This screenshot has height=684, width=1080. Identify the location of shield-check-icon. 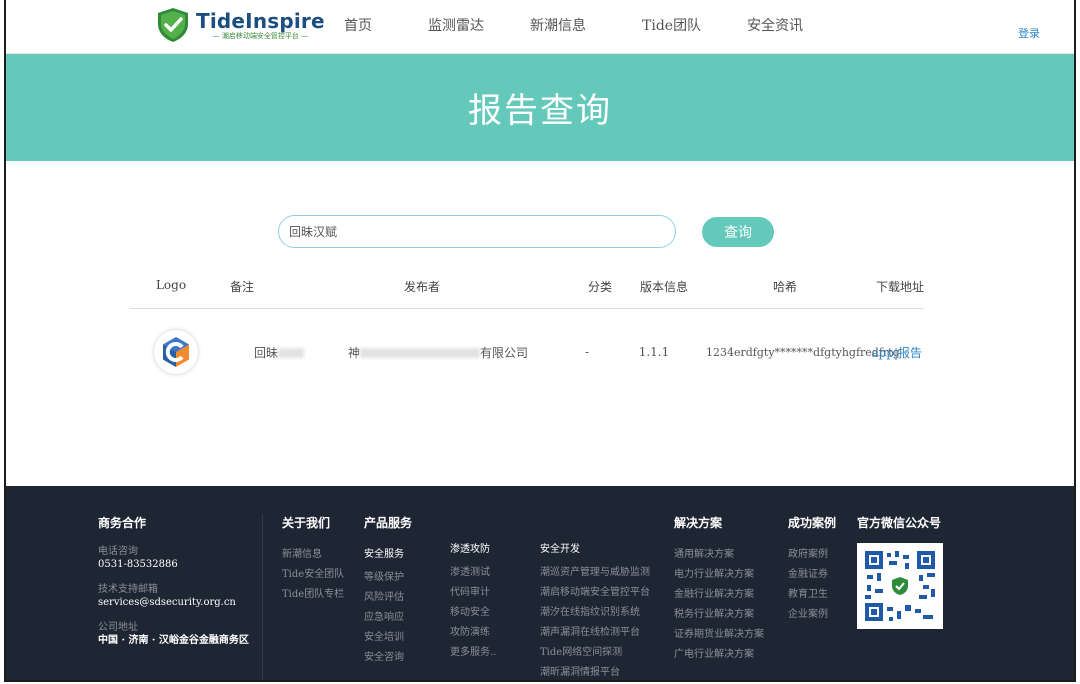
(173, 25).